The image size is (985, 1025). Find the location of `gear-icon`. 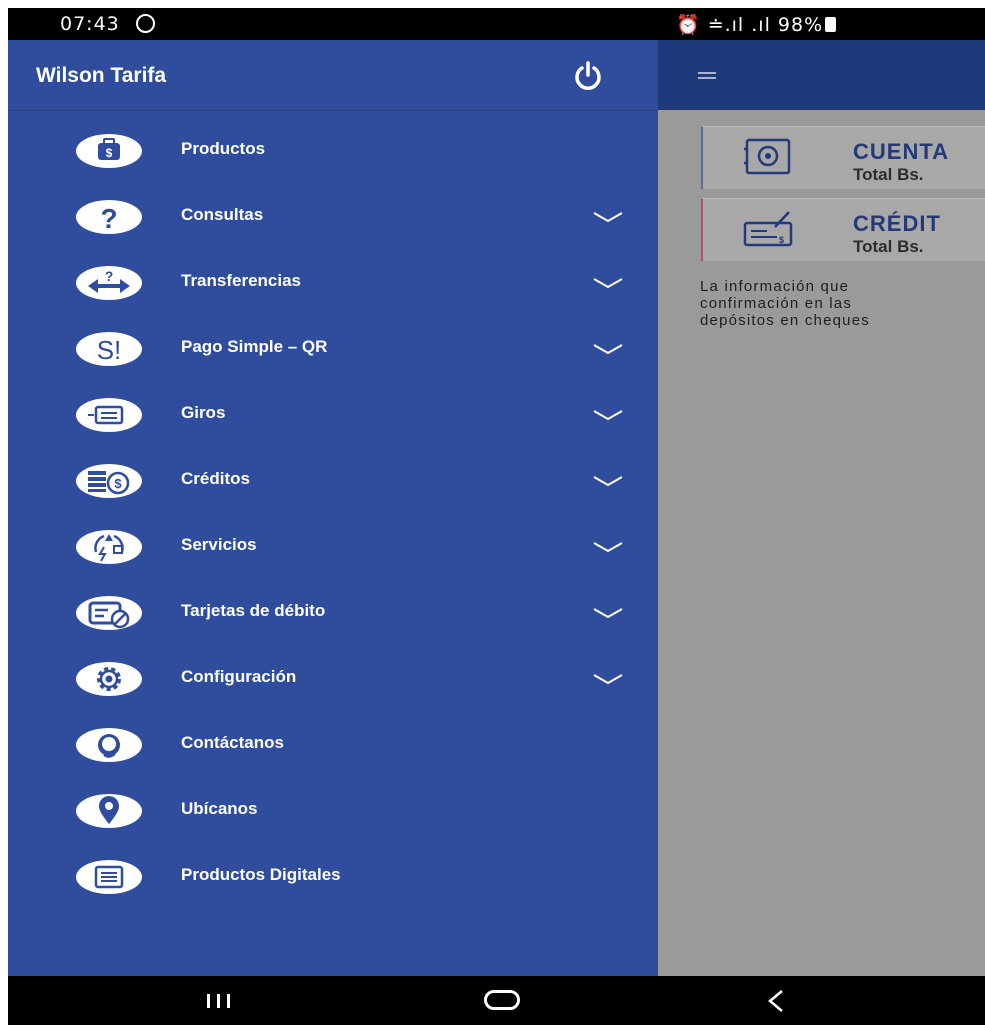

gear-icon is located at coordinates (109, 679).